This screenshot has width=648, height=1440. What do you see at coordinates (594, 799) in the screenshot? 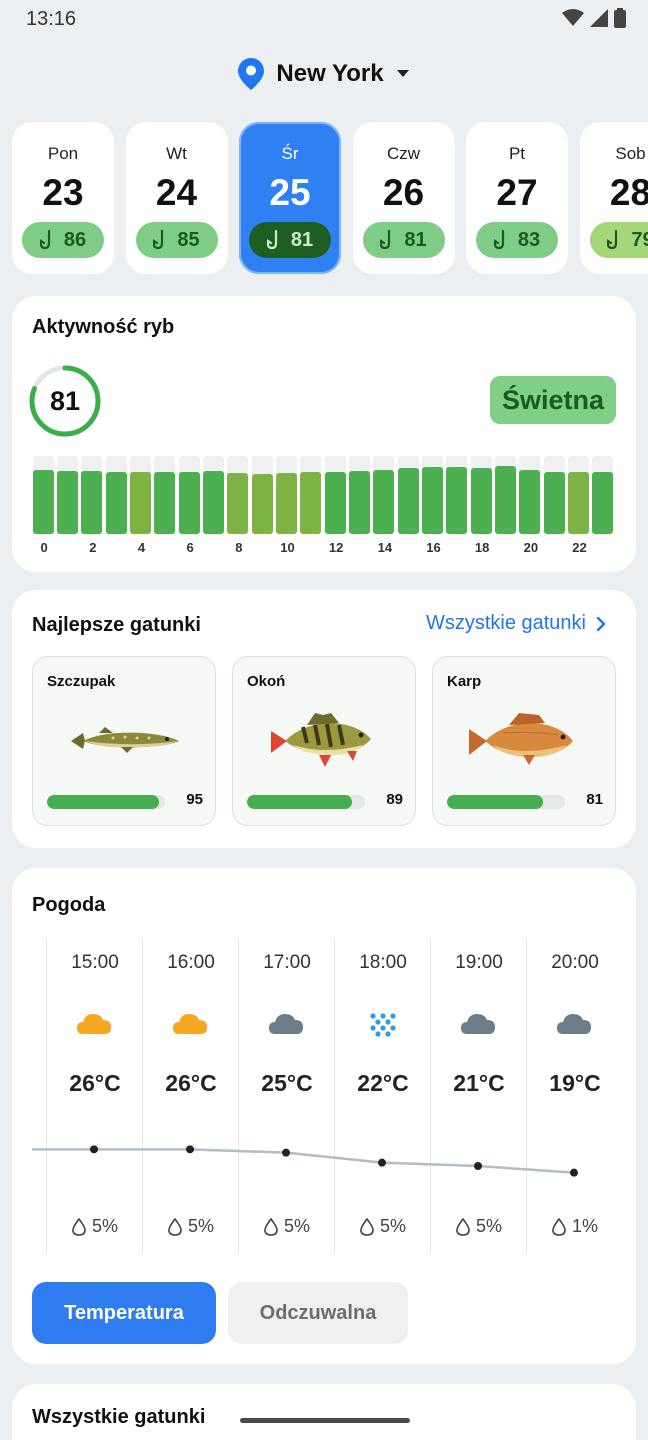
I see `species-score: 81` at bounding box center [594, 799].